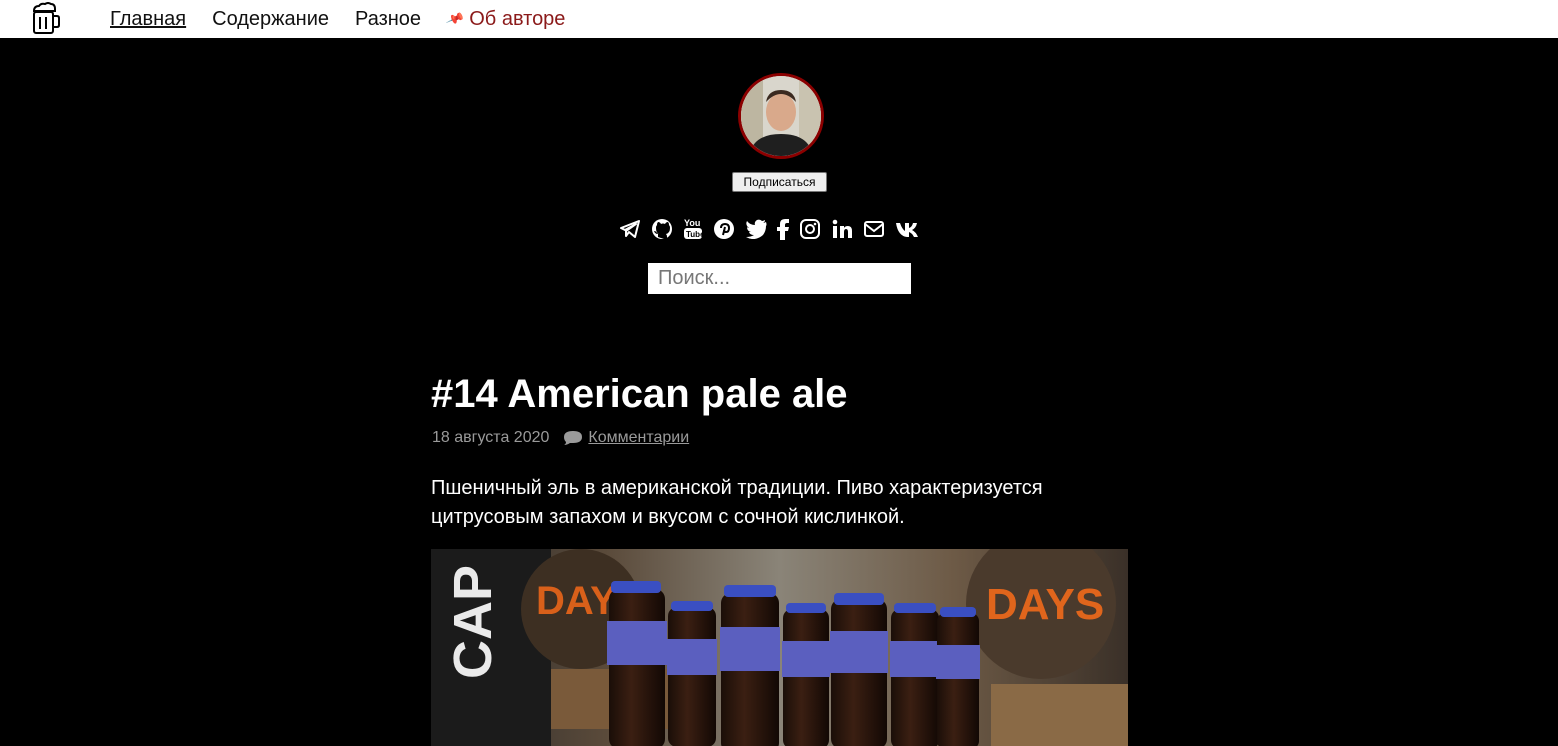  What do you see at coordinates (779, 647) in the screenshot?
I see `post-image-beer-bottles: CAP DAYS DAY` at bounding box center [779, 647].